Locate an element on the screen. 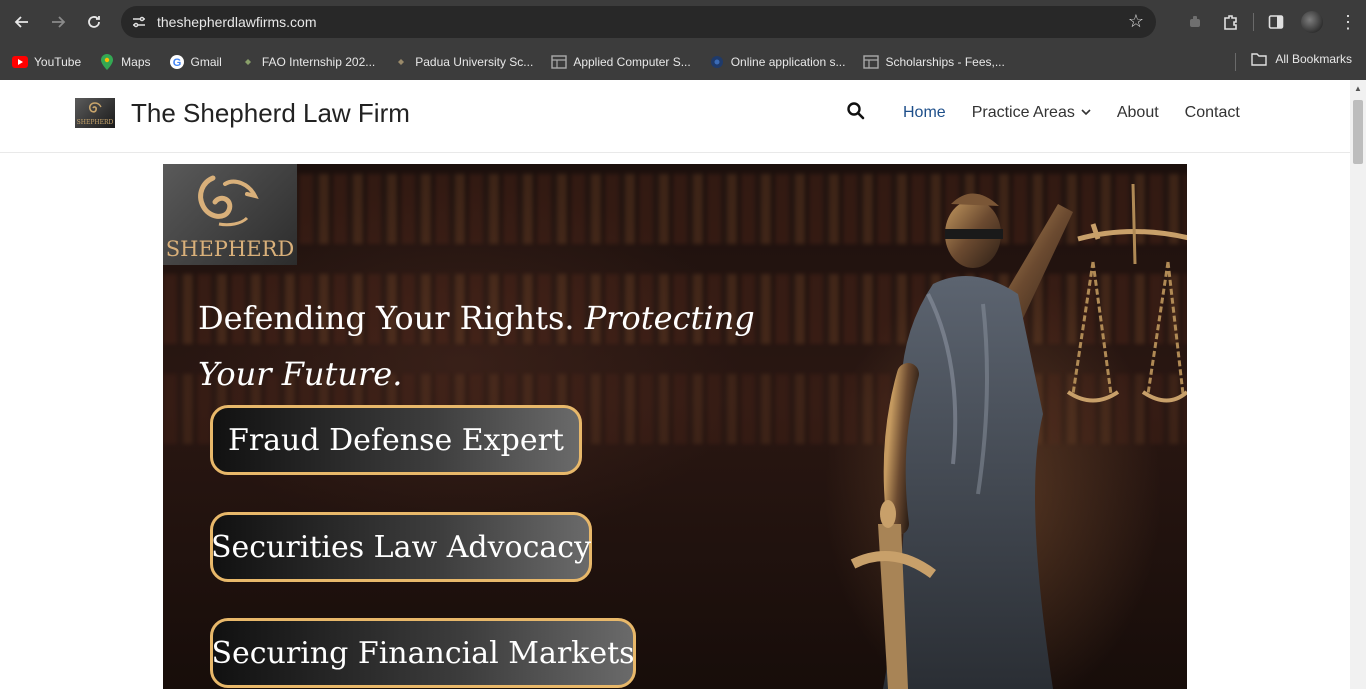  pill-label: Securities Law Advocacy is located at coordinates (401, 547).